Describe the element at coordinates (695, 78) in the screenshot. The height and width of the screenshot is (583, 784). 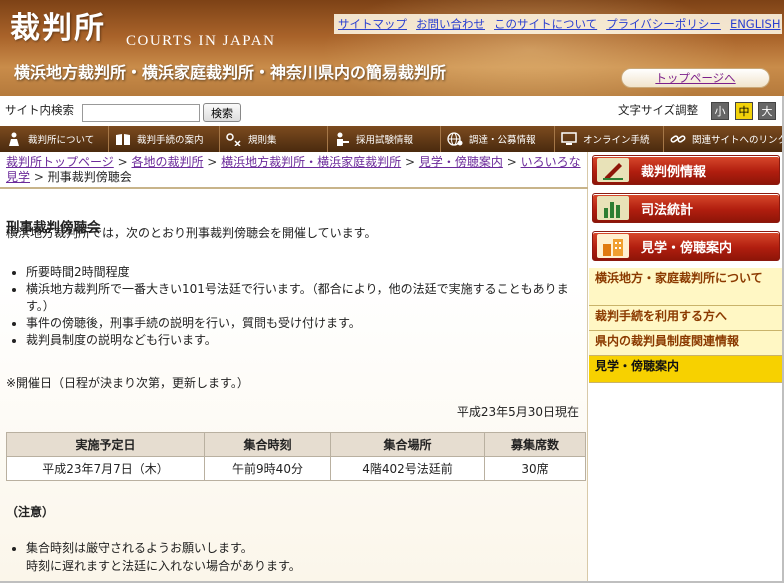
I see `top-page-button: トップページへ` at that location.